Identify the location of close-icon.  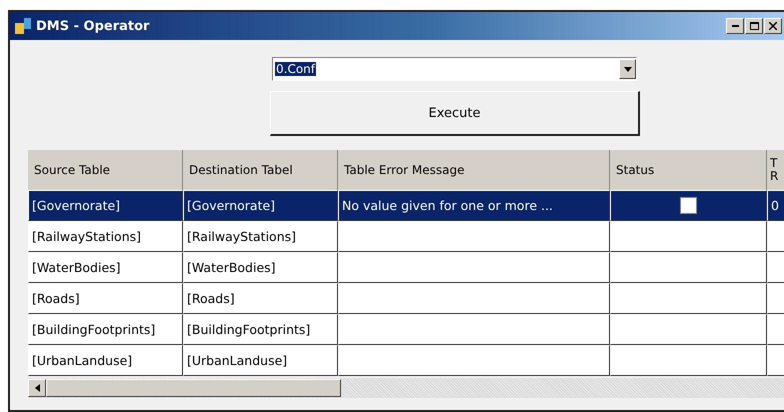
(773, 26).